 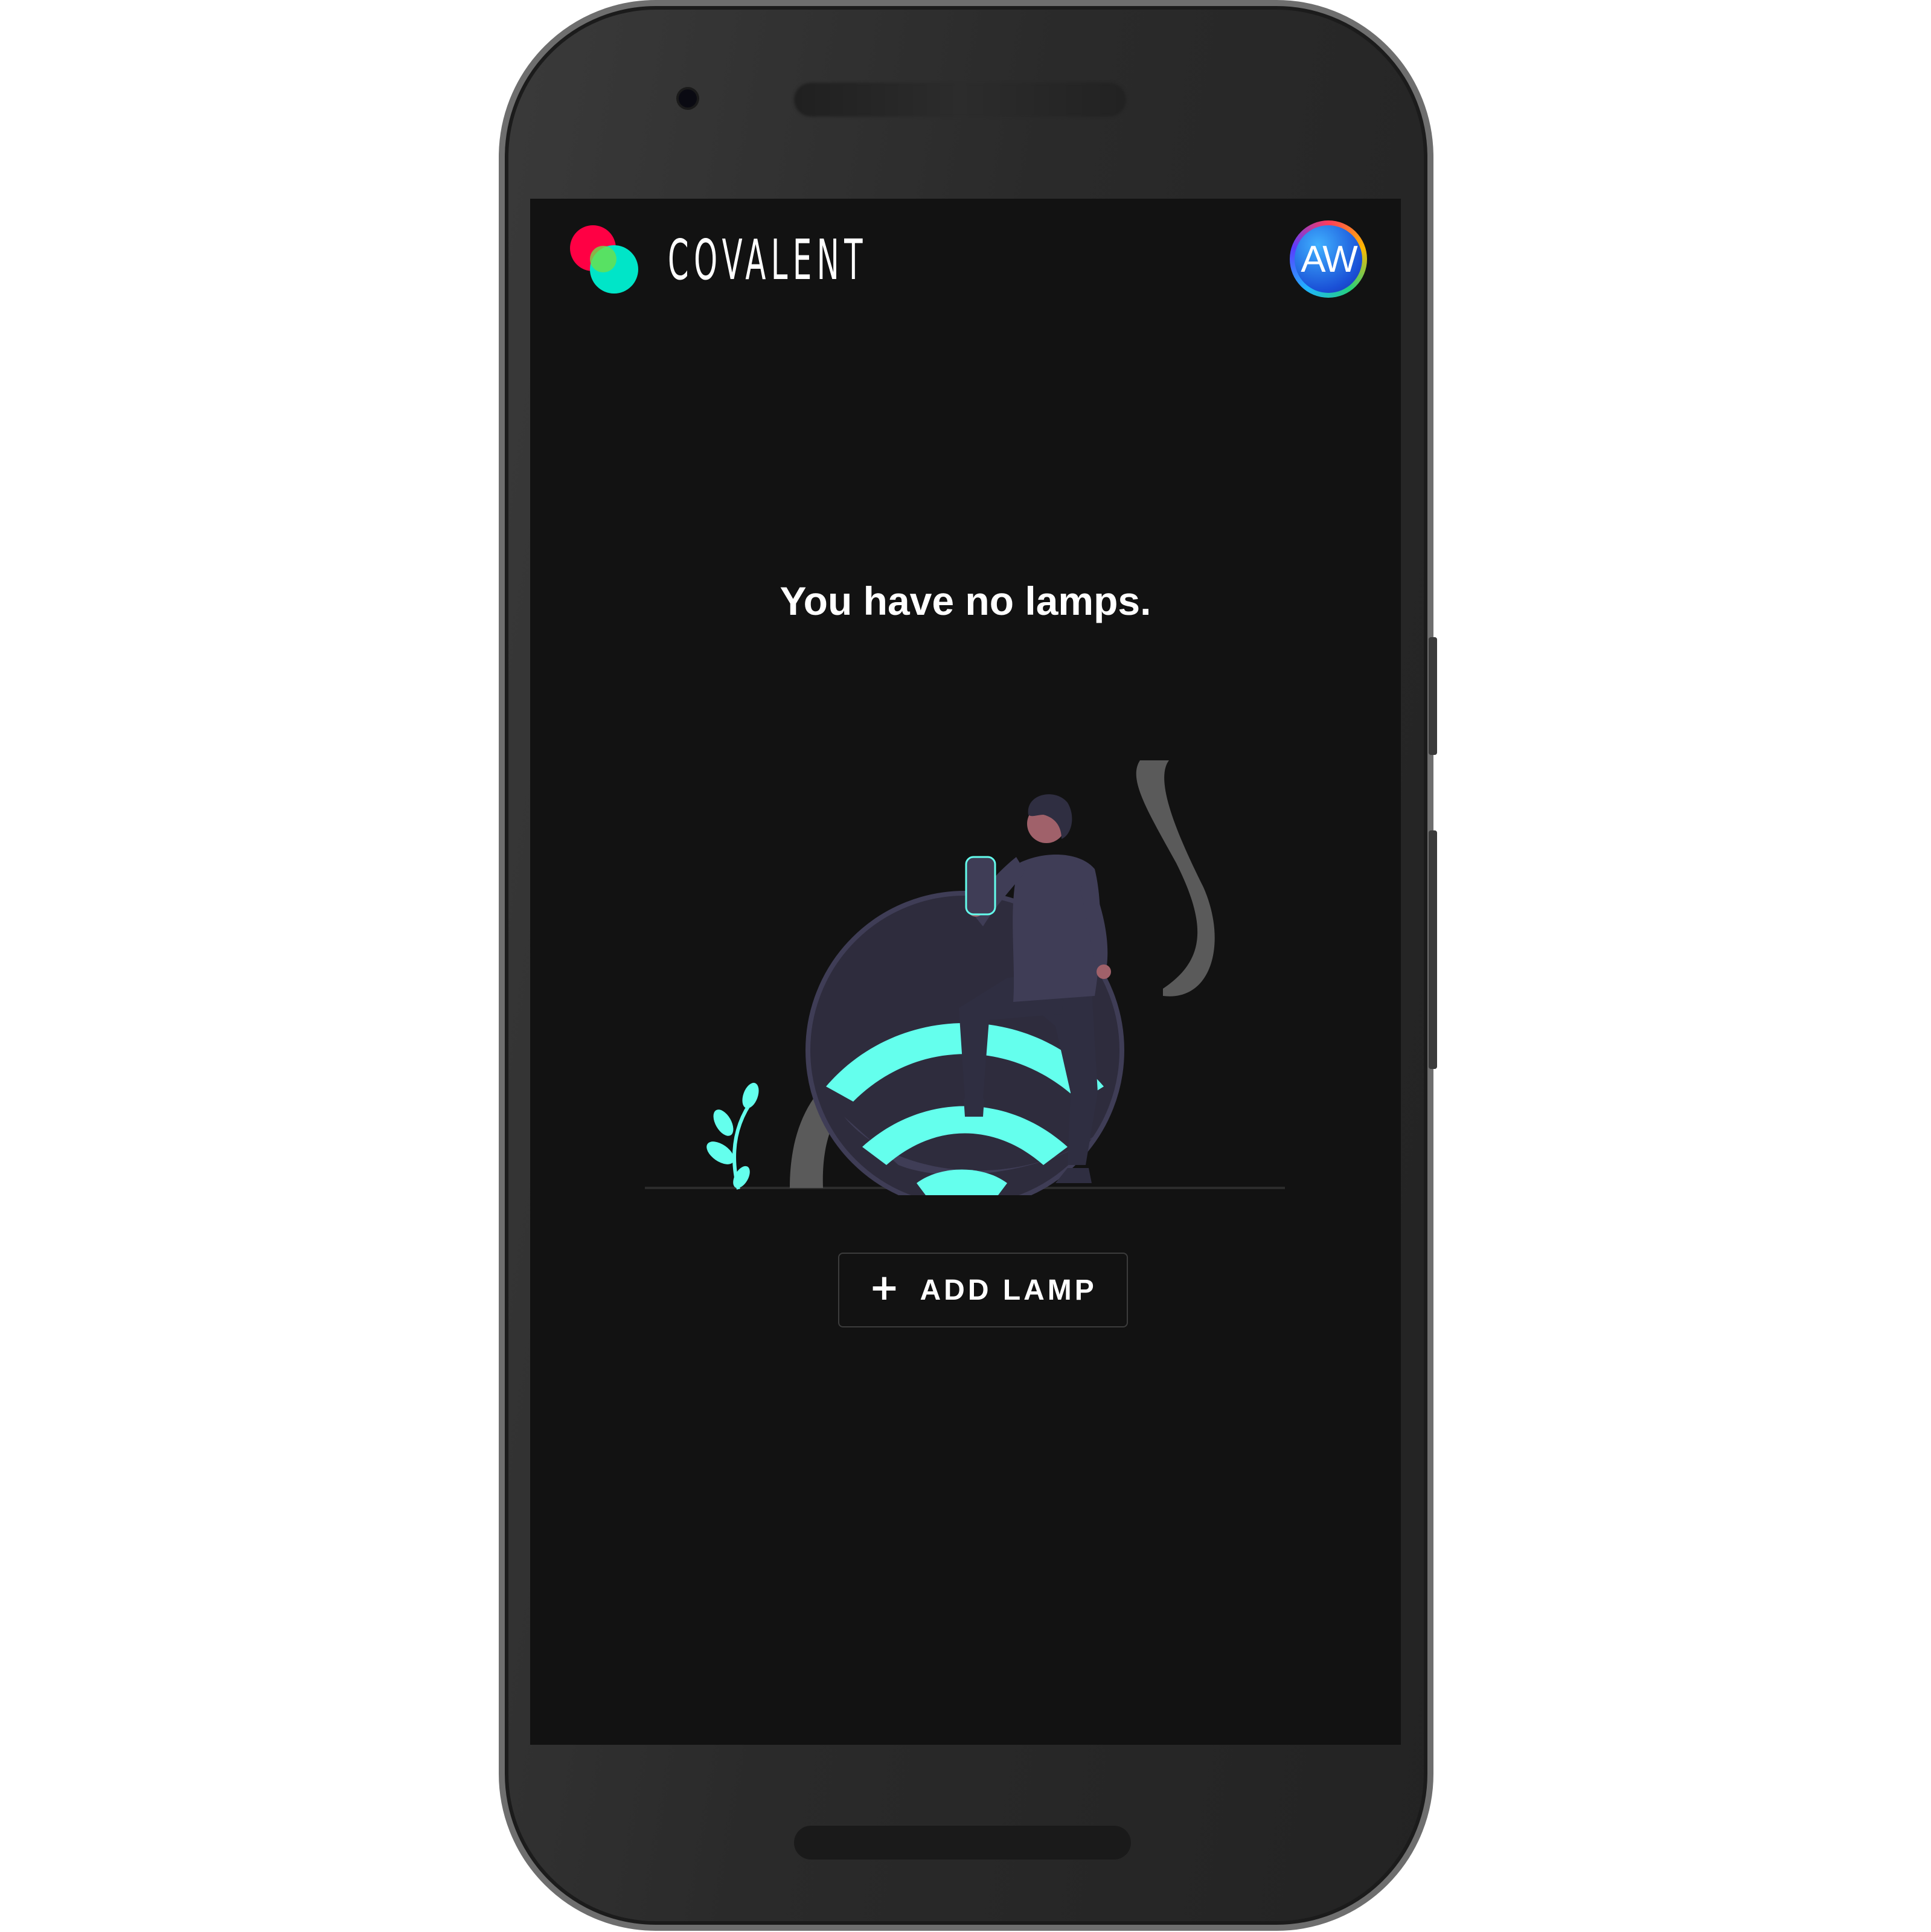 I want to click on empty-lamps-illustration, so click(x=965, y=977).